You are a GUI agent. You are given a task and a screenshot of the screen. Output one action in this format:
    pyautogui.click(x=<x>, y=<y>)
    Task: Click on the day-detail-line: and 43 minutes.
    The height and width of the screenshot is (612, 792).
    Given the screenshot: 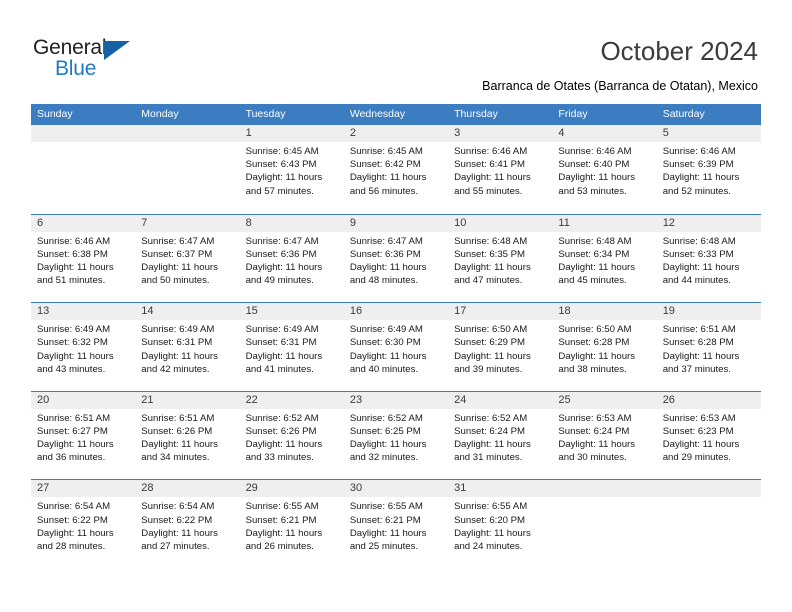 What is the action you would take?
    pyautogui.click(x=71, y=369)
    